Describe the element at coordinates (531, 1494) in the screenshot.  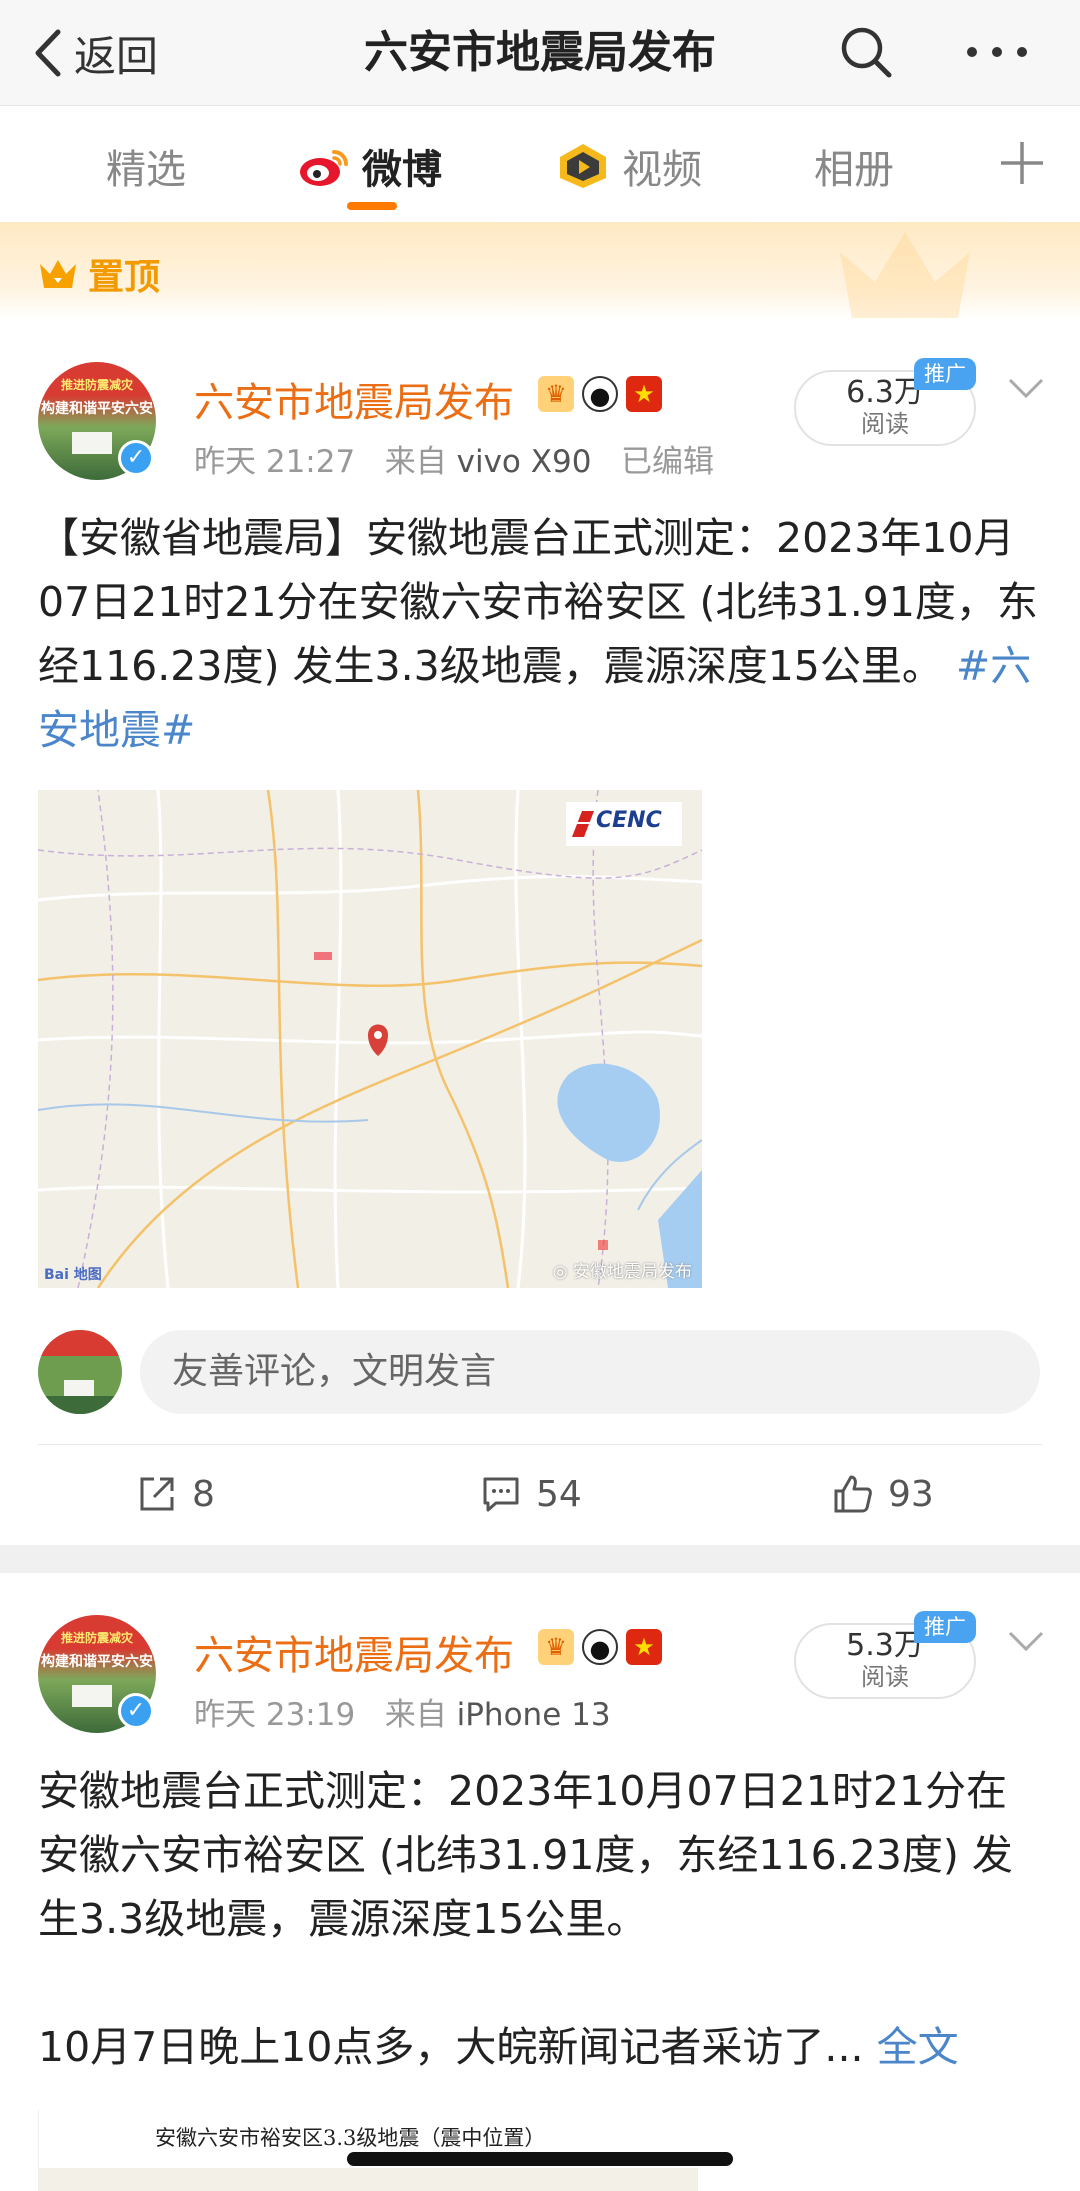
I see `comment-button: 54` at that location.